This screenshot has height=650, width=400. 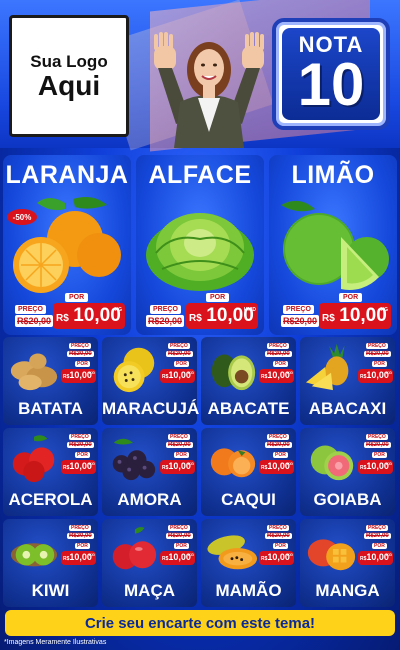 What do you see at coordinates (67, 175) in the screenshot?
I see `featured-title: LARANJA` at bounding box center [67, 175].